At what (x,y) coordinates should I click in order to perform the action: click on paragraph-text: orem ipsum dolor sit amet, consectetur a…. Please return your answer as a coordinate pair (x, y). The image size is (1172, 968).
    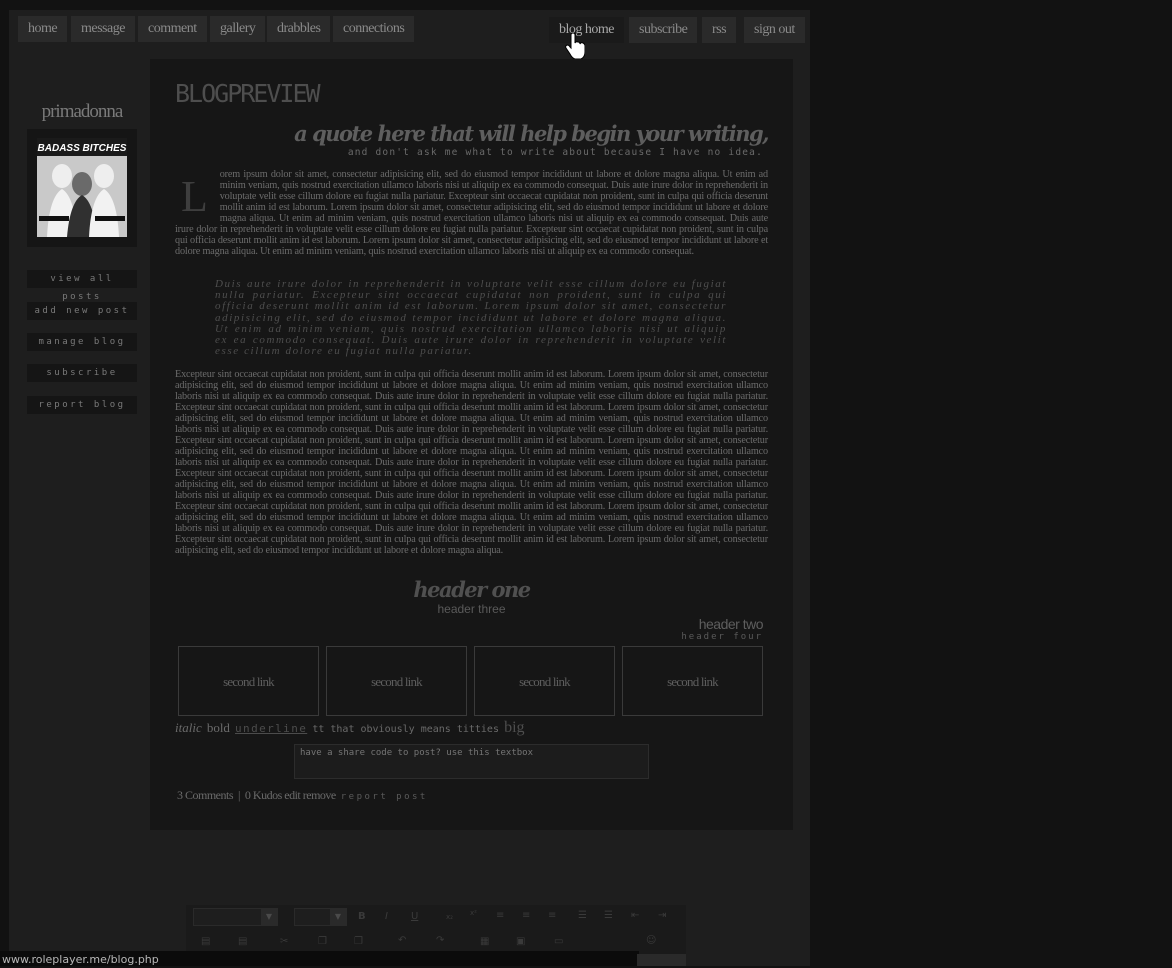
    Looking at the image, I should click on (471, 213).